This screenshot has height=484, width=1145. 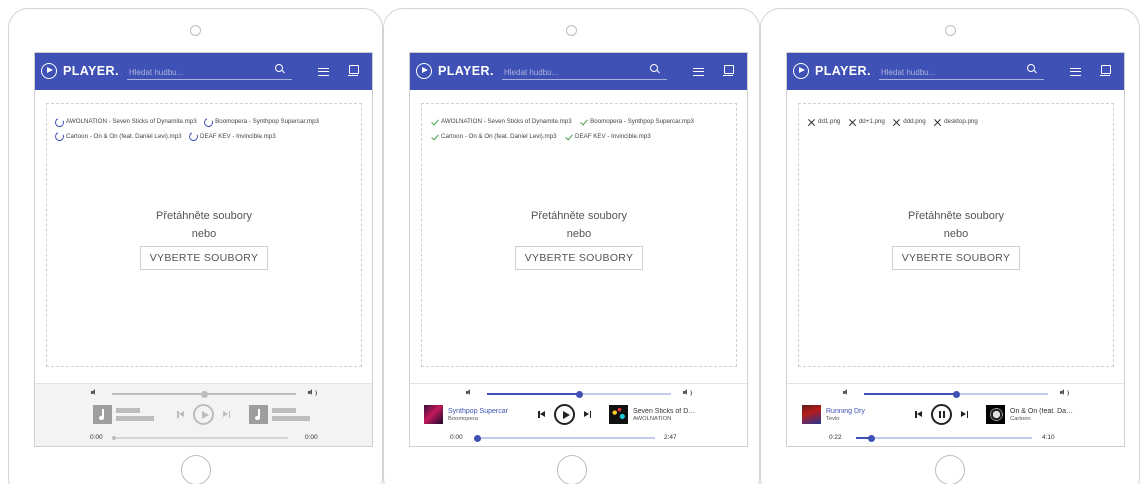 I want to click on track-info: Seven Sticks of Dy... AWOLNATION, so click(x=665, y=415).